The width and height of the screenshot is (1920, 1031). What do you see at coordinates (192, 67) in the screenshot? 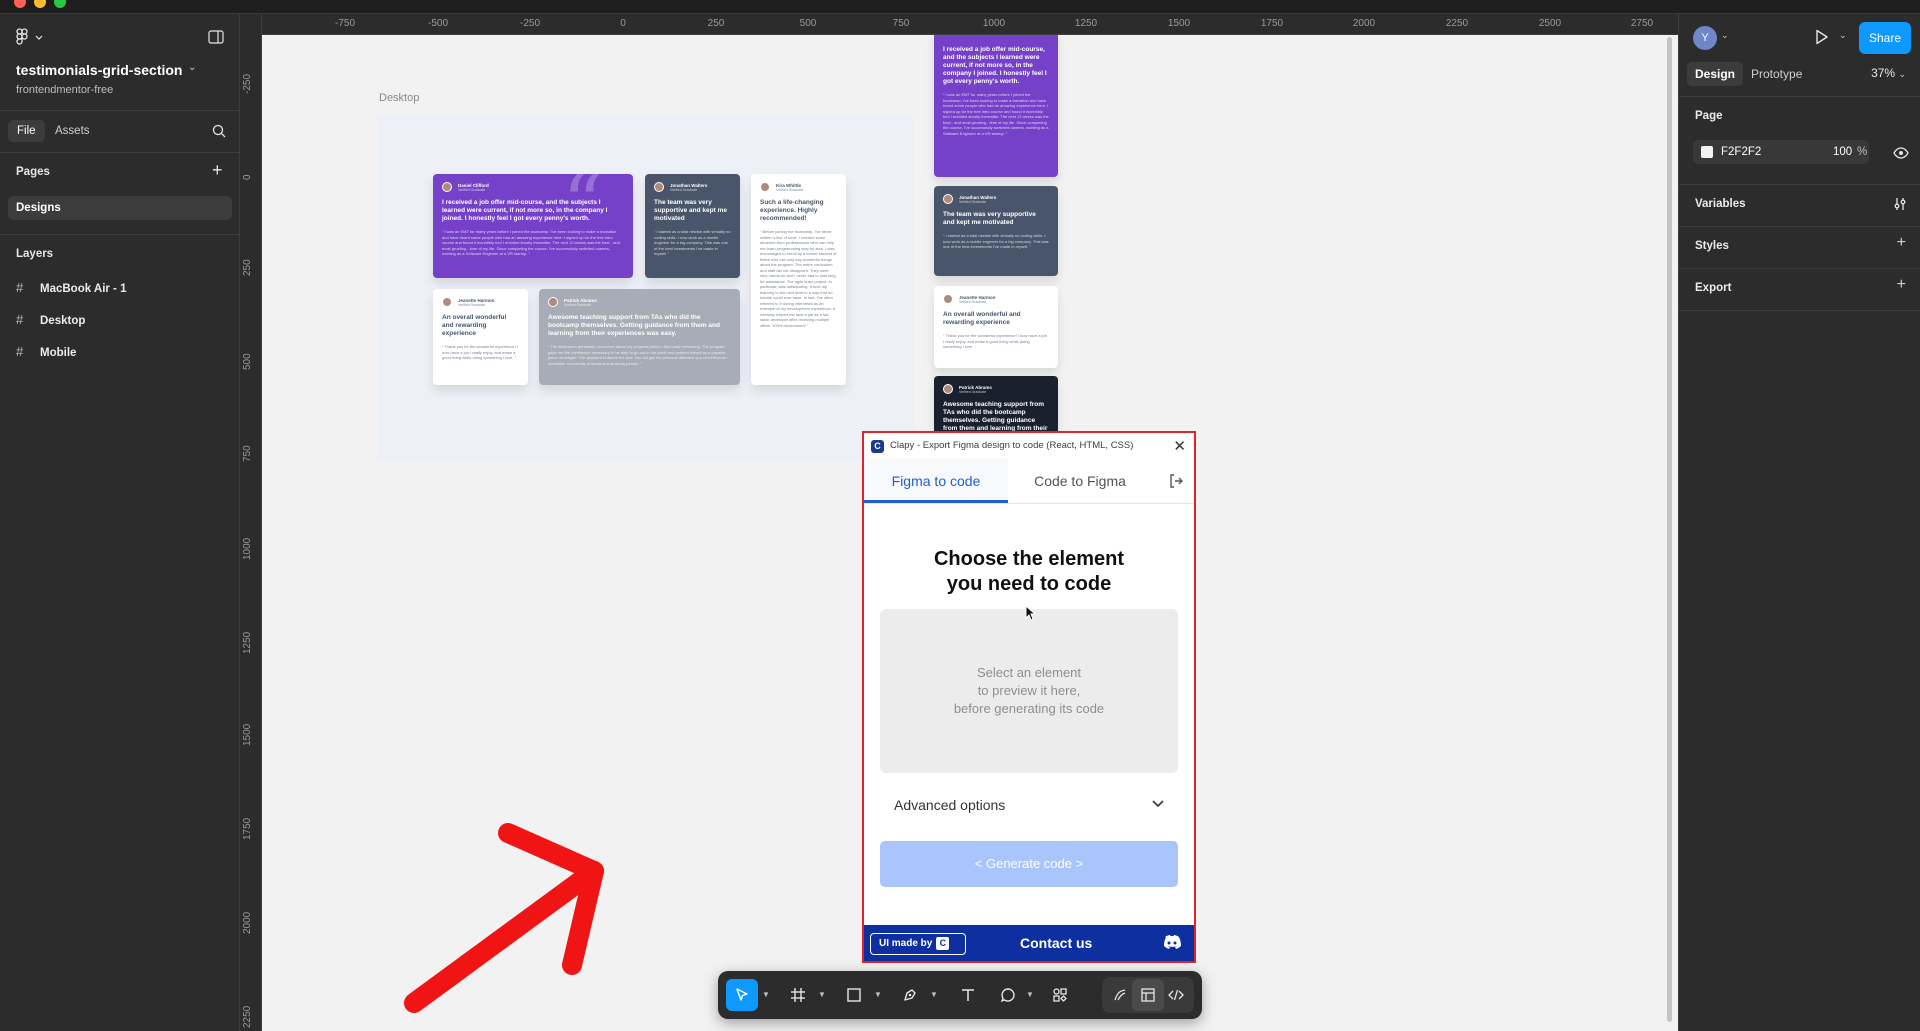
I see `file-title-chevron-icon: ⌄` at bounding box center [192, 67].